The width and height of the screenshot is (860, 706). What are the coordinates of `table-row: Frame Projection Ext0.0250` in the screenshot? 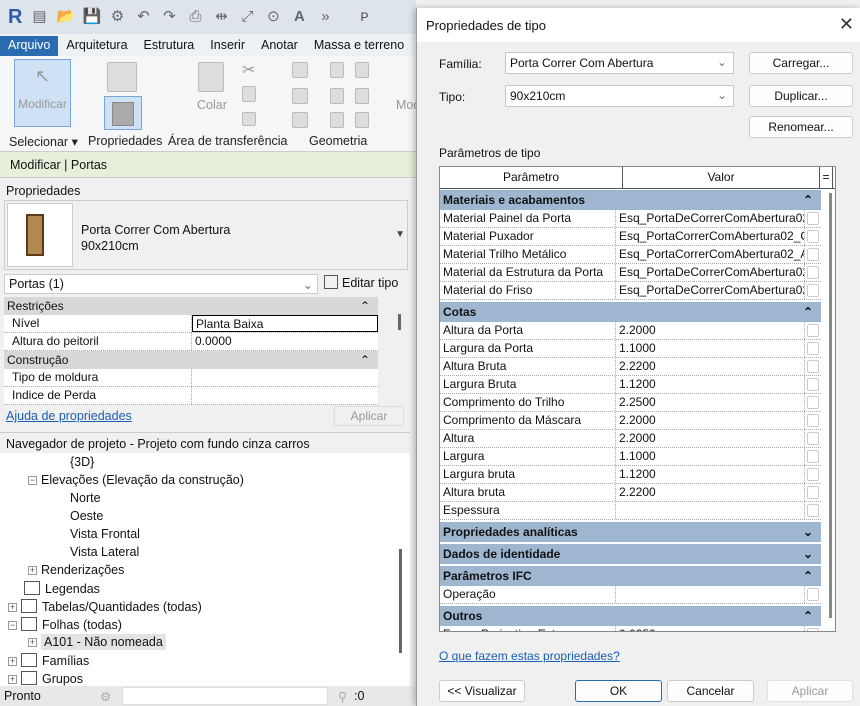 It's located at (630, 628).